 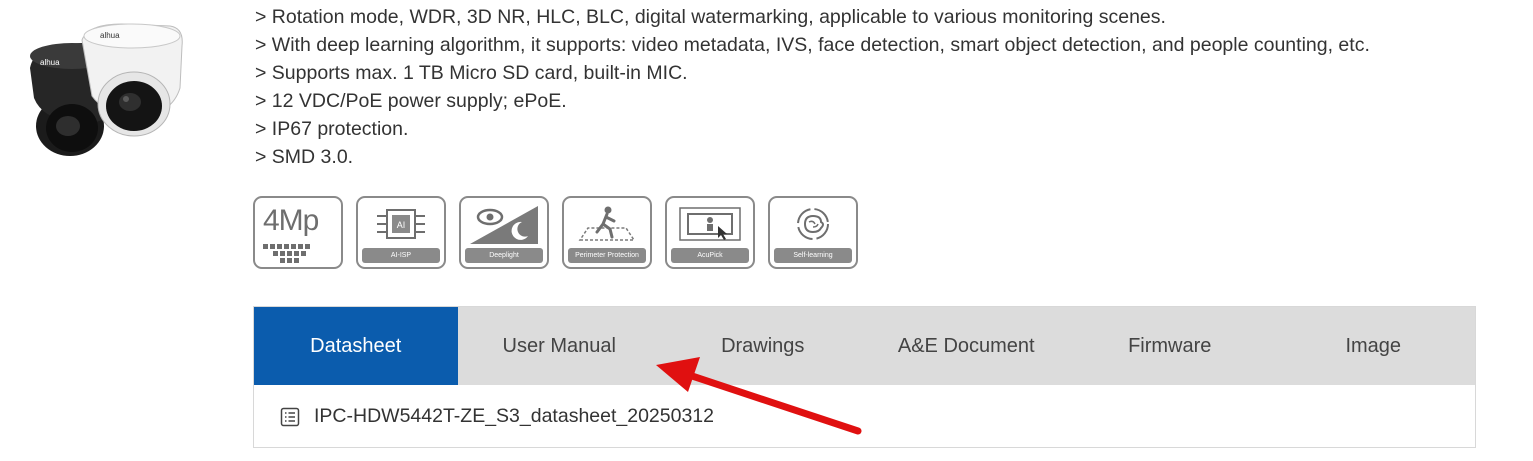 I want to click on tab-panel: IPC-HDW5442T-ZE_S3_datasheet_20250312, so click(x=864, y=416).